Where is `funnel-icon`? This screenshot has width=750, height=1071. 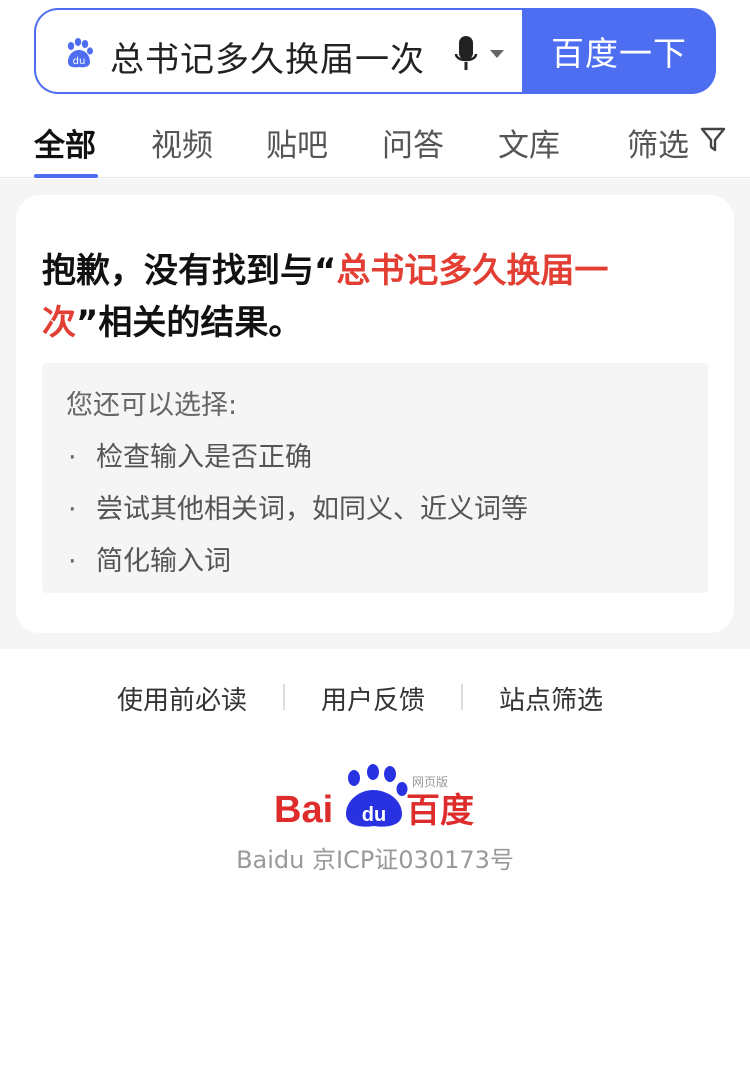 funnel-icon is located at coordinates (713, 140).